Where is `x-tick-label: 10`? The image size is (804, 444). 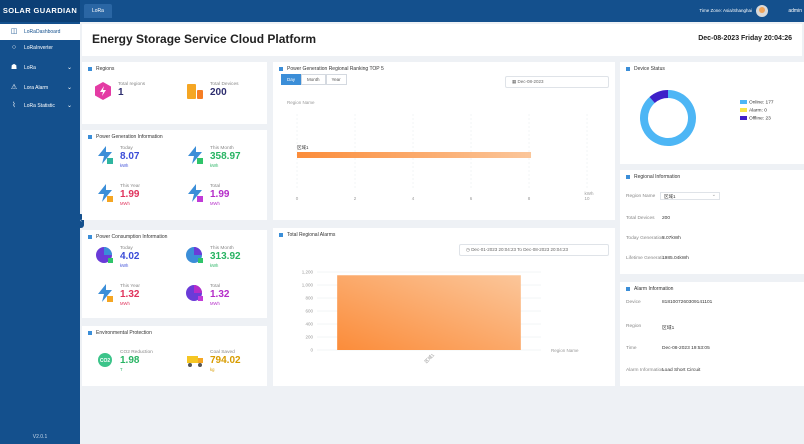
x-tick-label: 10 is located at coordinates (587, 198).